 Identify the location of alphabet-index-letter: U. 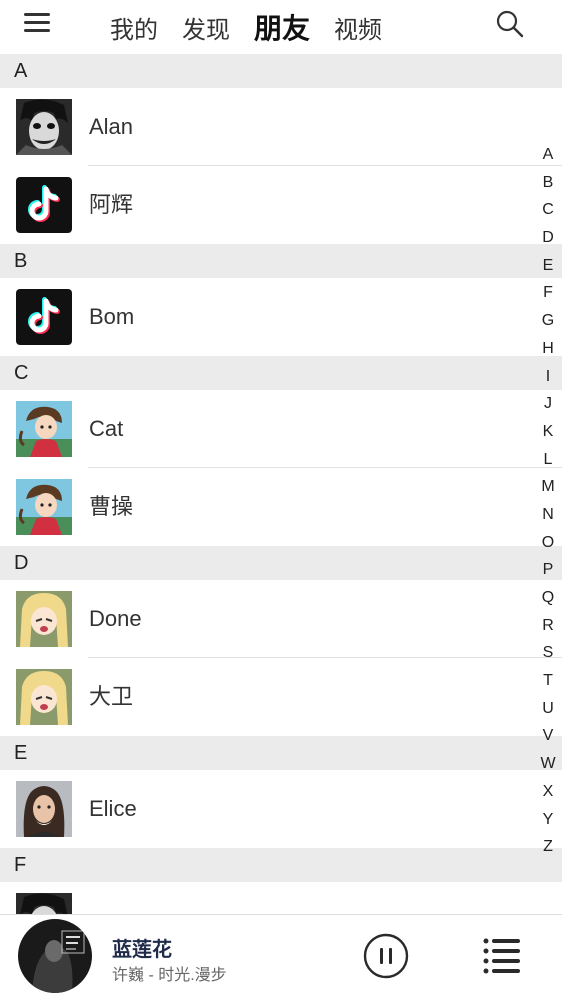
(548, 709).